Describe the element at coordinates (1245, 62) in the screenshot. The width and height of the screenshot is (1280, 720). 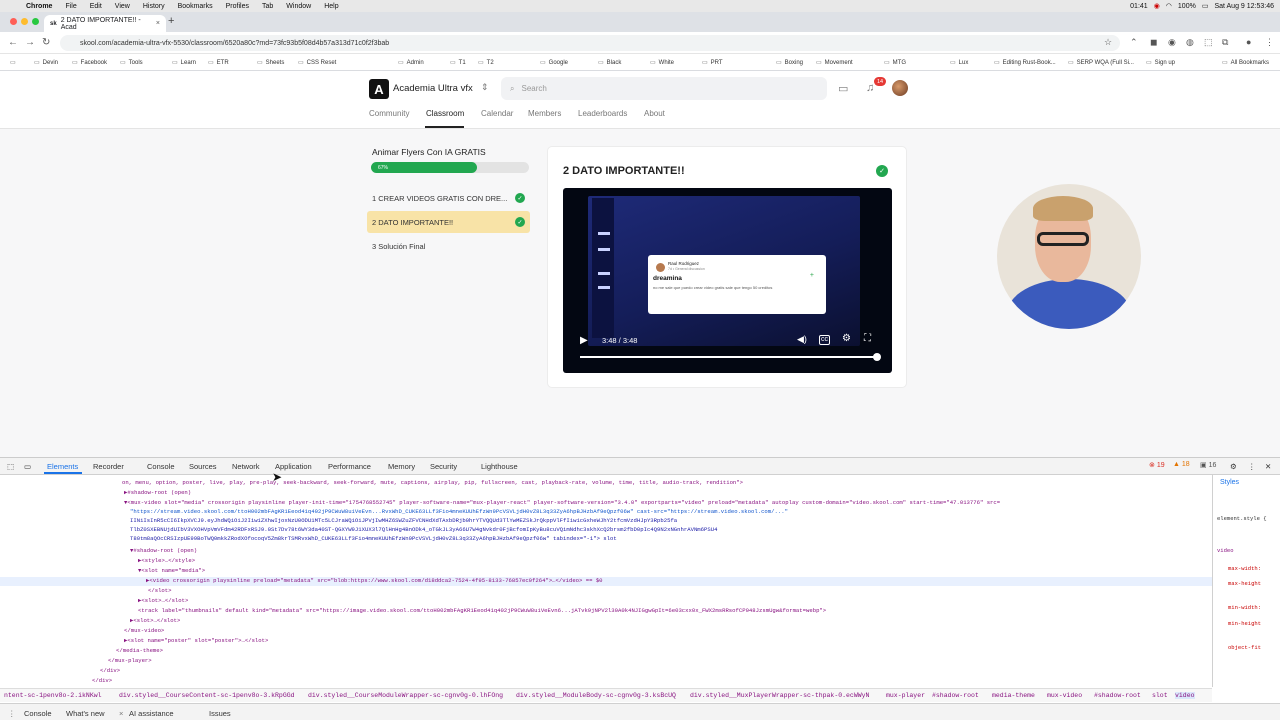
I see `all-bookmarks: All Bookmarks` at that location.